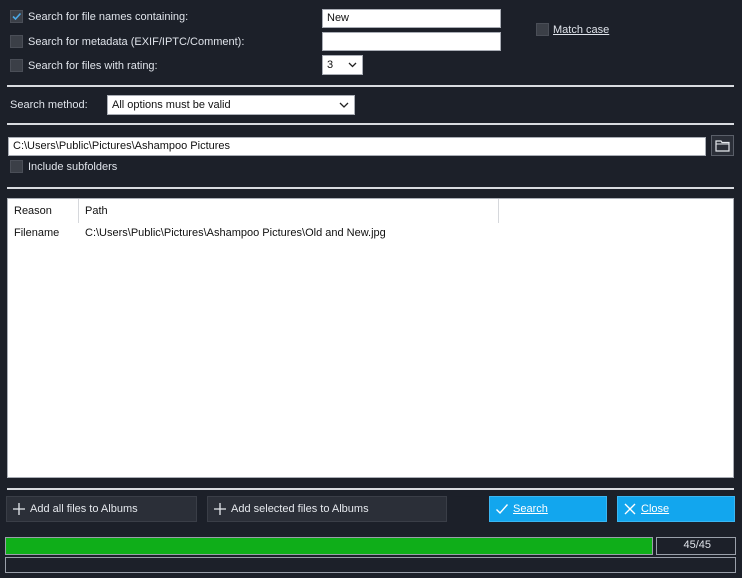 The height and width of the screenshot is (578, 742). What do you see at coordinates (502, 509) in the screenshot?
I see `checkmark-icon` at bounding box center [502, 509].